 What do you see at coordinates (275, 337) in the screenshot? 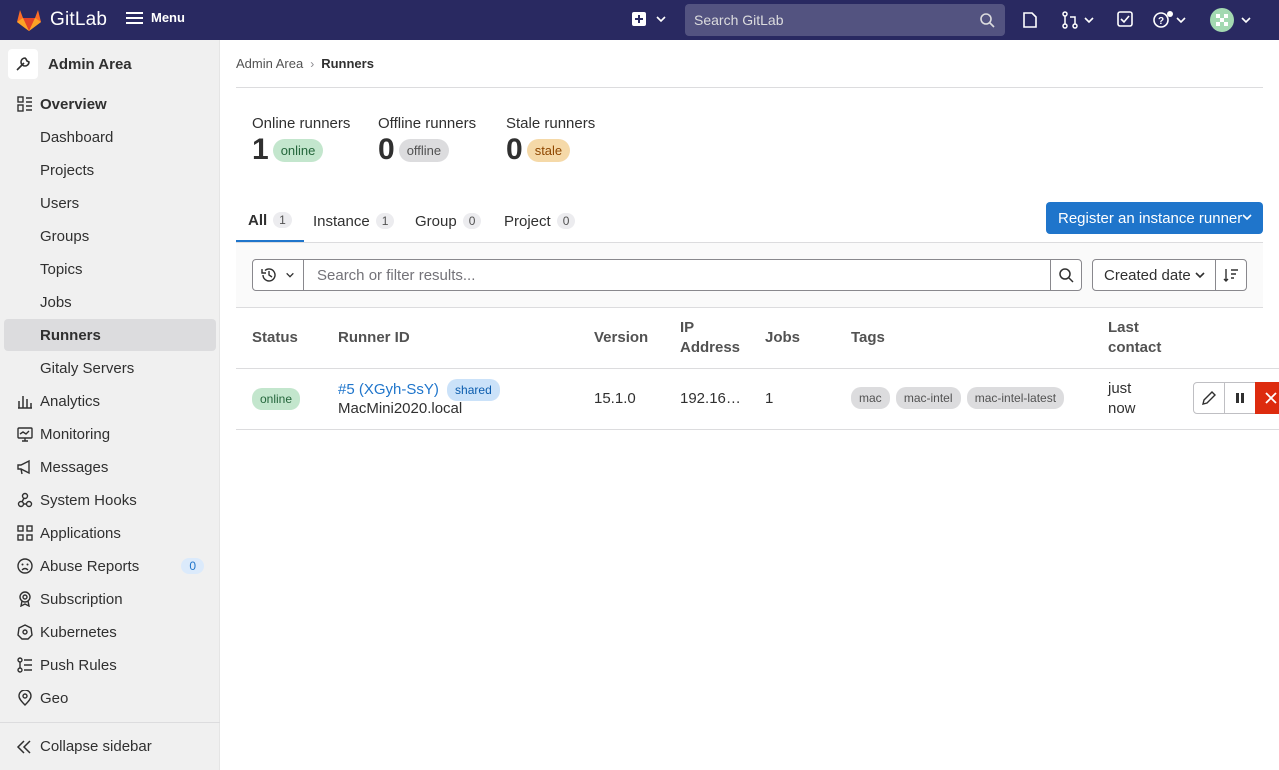
I see `column-header-status: Status` at bounding box center [275, 337].